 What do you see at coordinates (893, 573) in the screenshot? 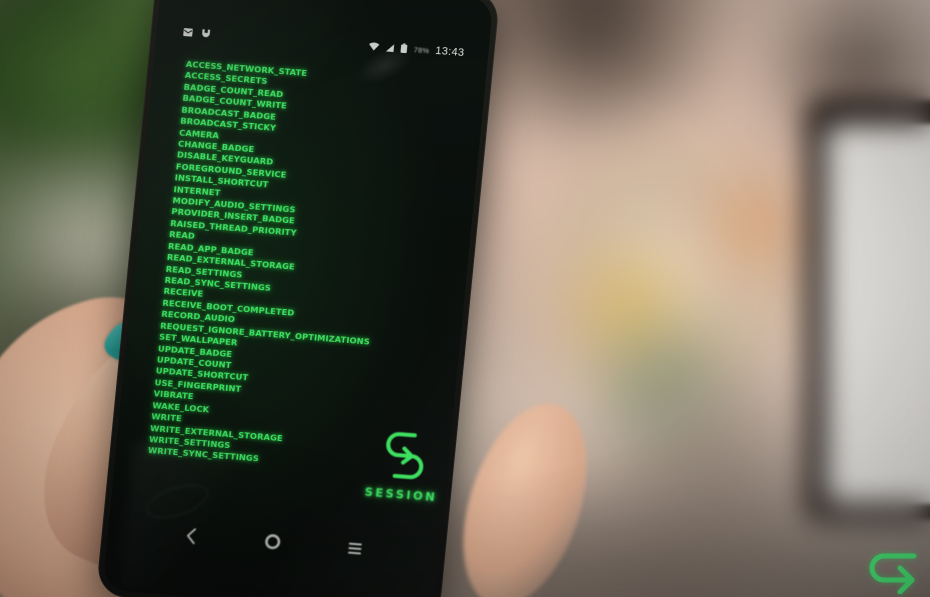
I see `green-arrow-cursor-icon` at bounding box center [893, 573].